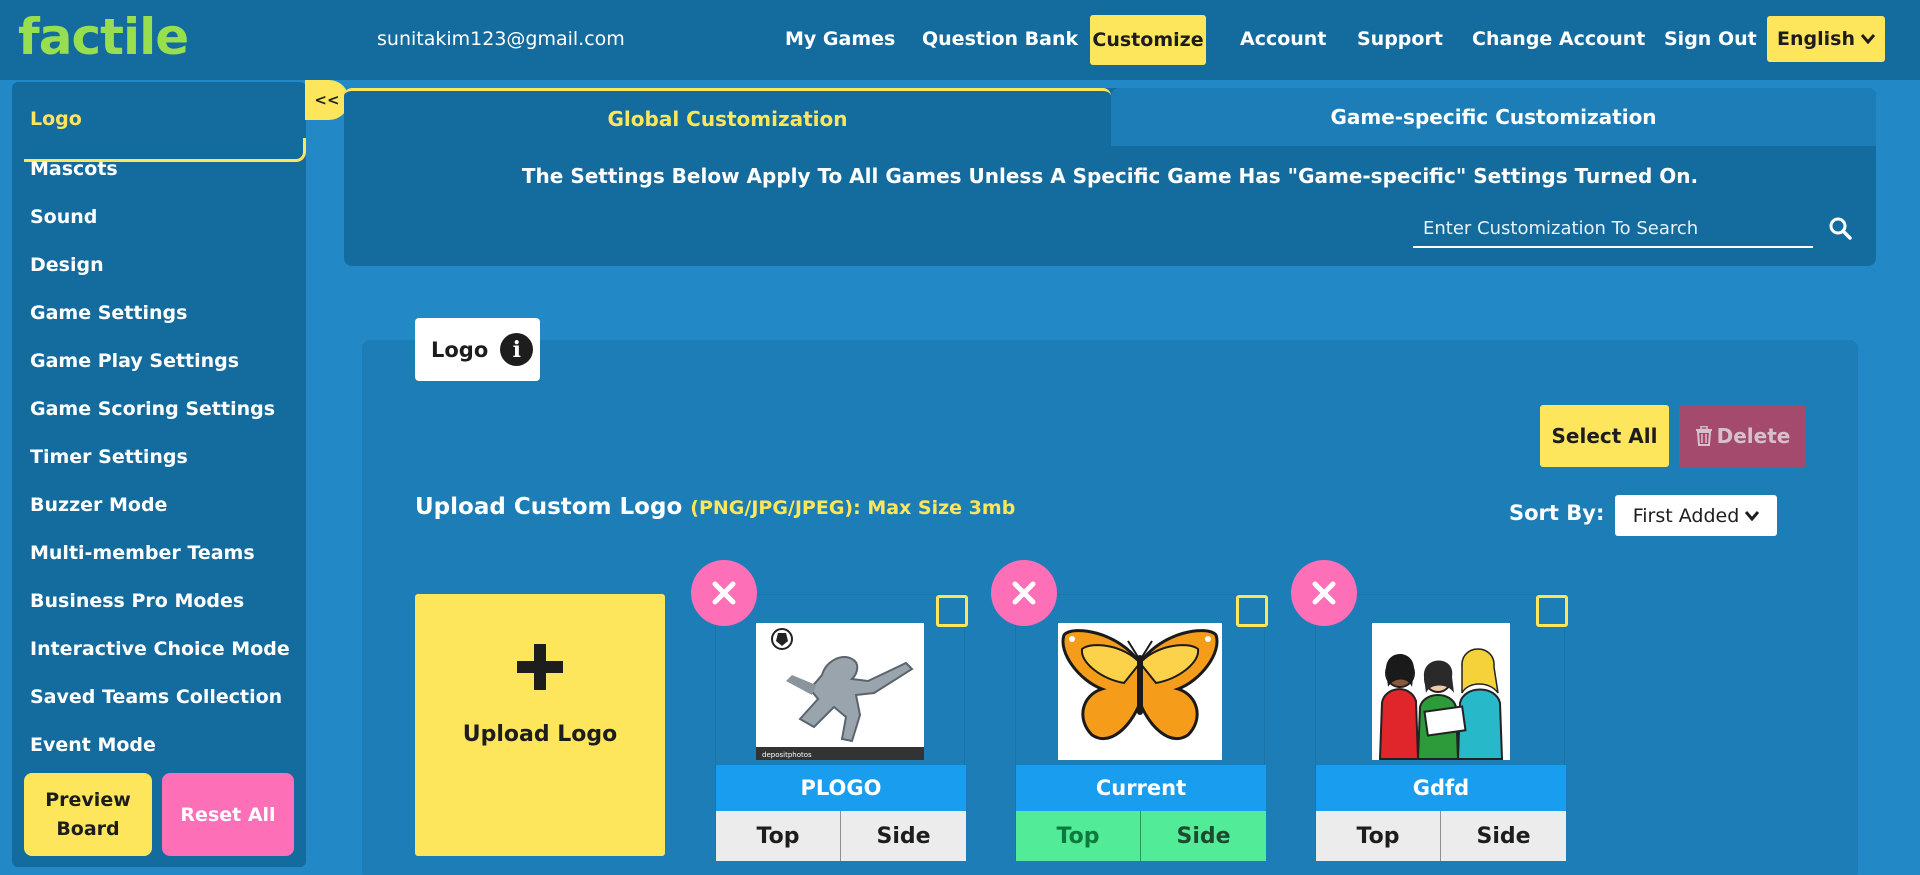 This screenshot has height=875, width=1920. What do you see at coordinates (1557, 513) in the screenshot?
I see `sort-by-label: Sort By:` at bounding box center [1557, 513].